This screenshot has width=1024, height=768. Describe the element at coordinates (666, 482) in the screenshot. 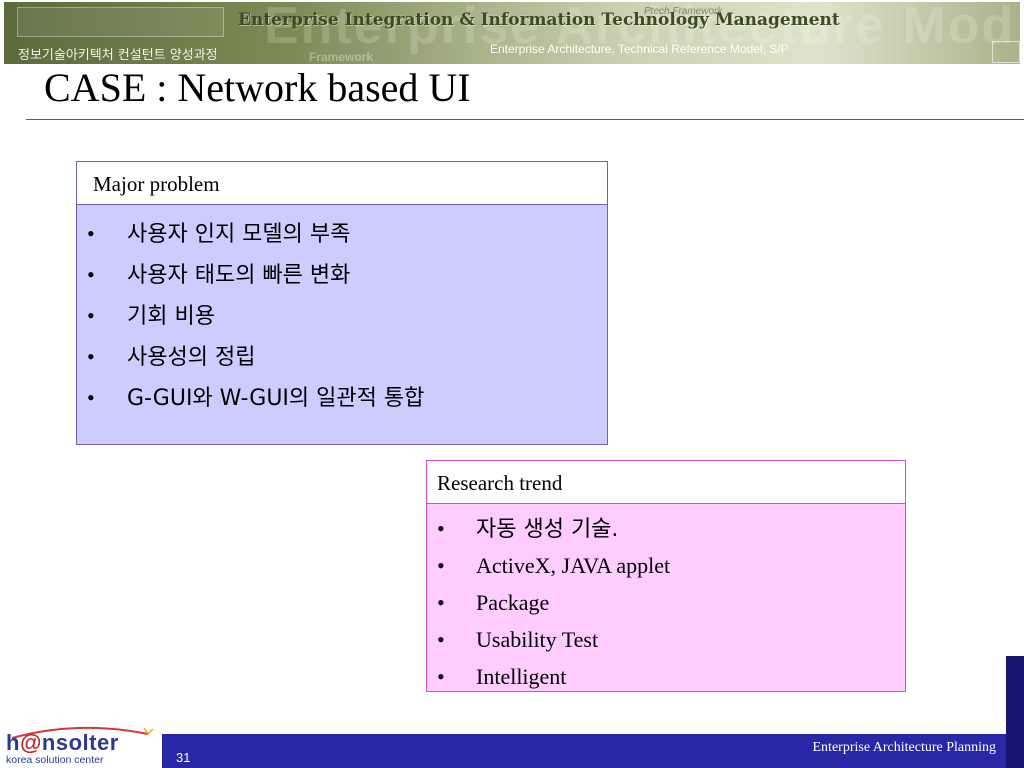

I see `research-trend-heading: Research trend` at that location.